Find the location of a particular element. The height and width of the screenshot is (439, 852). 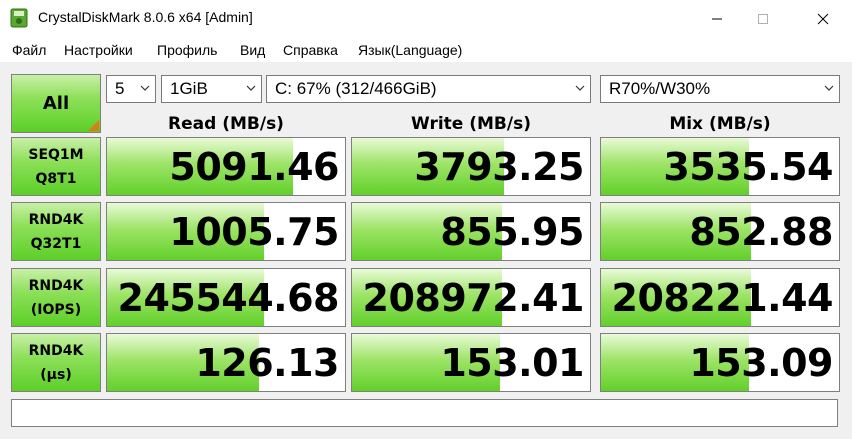

window-title: CrystalDiskMark 8.0.6 x64 [Admin] is located at coordinates (145, 17).